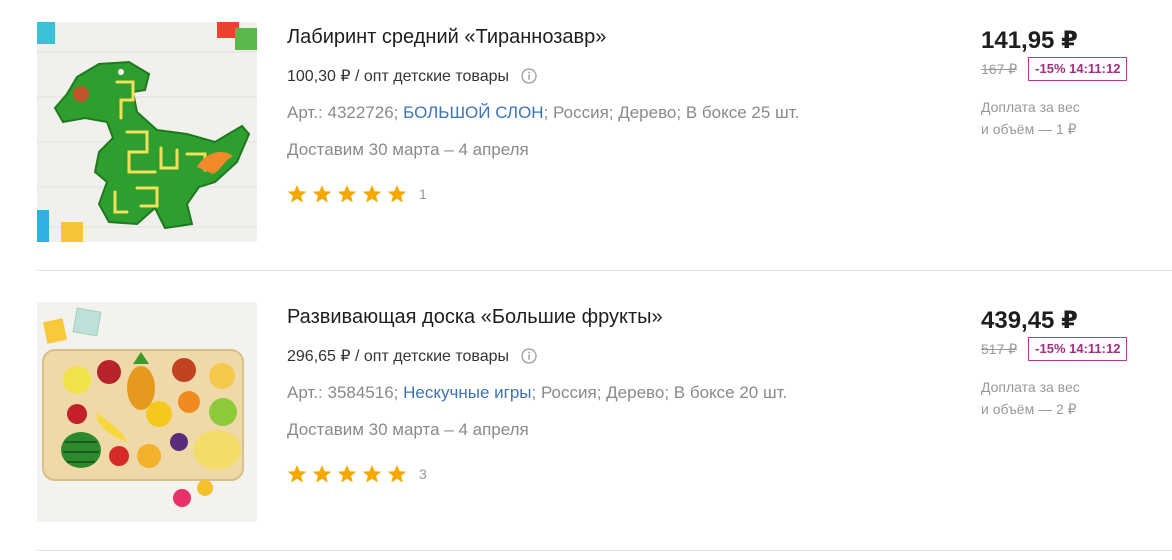 This screenshot has width=1172, height=560. I want to click on review-count: 3, so click(423, 474).